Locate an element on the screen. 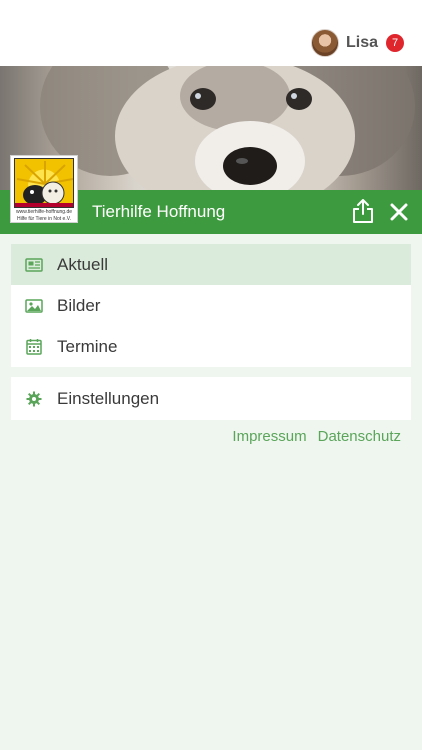 The image size is (422, 750). user-menu: Lisa 7 is located at coordinates (357, 43).